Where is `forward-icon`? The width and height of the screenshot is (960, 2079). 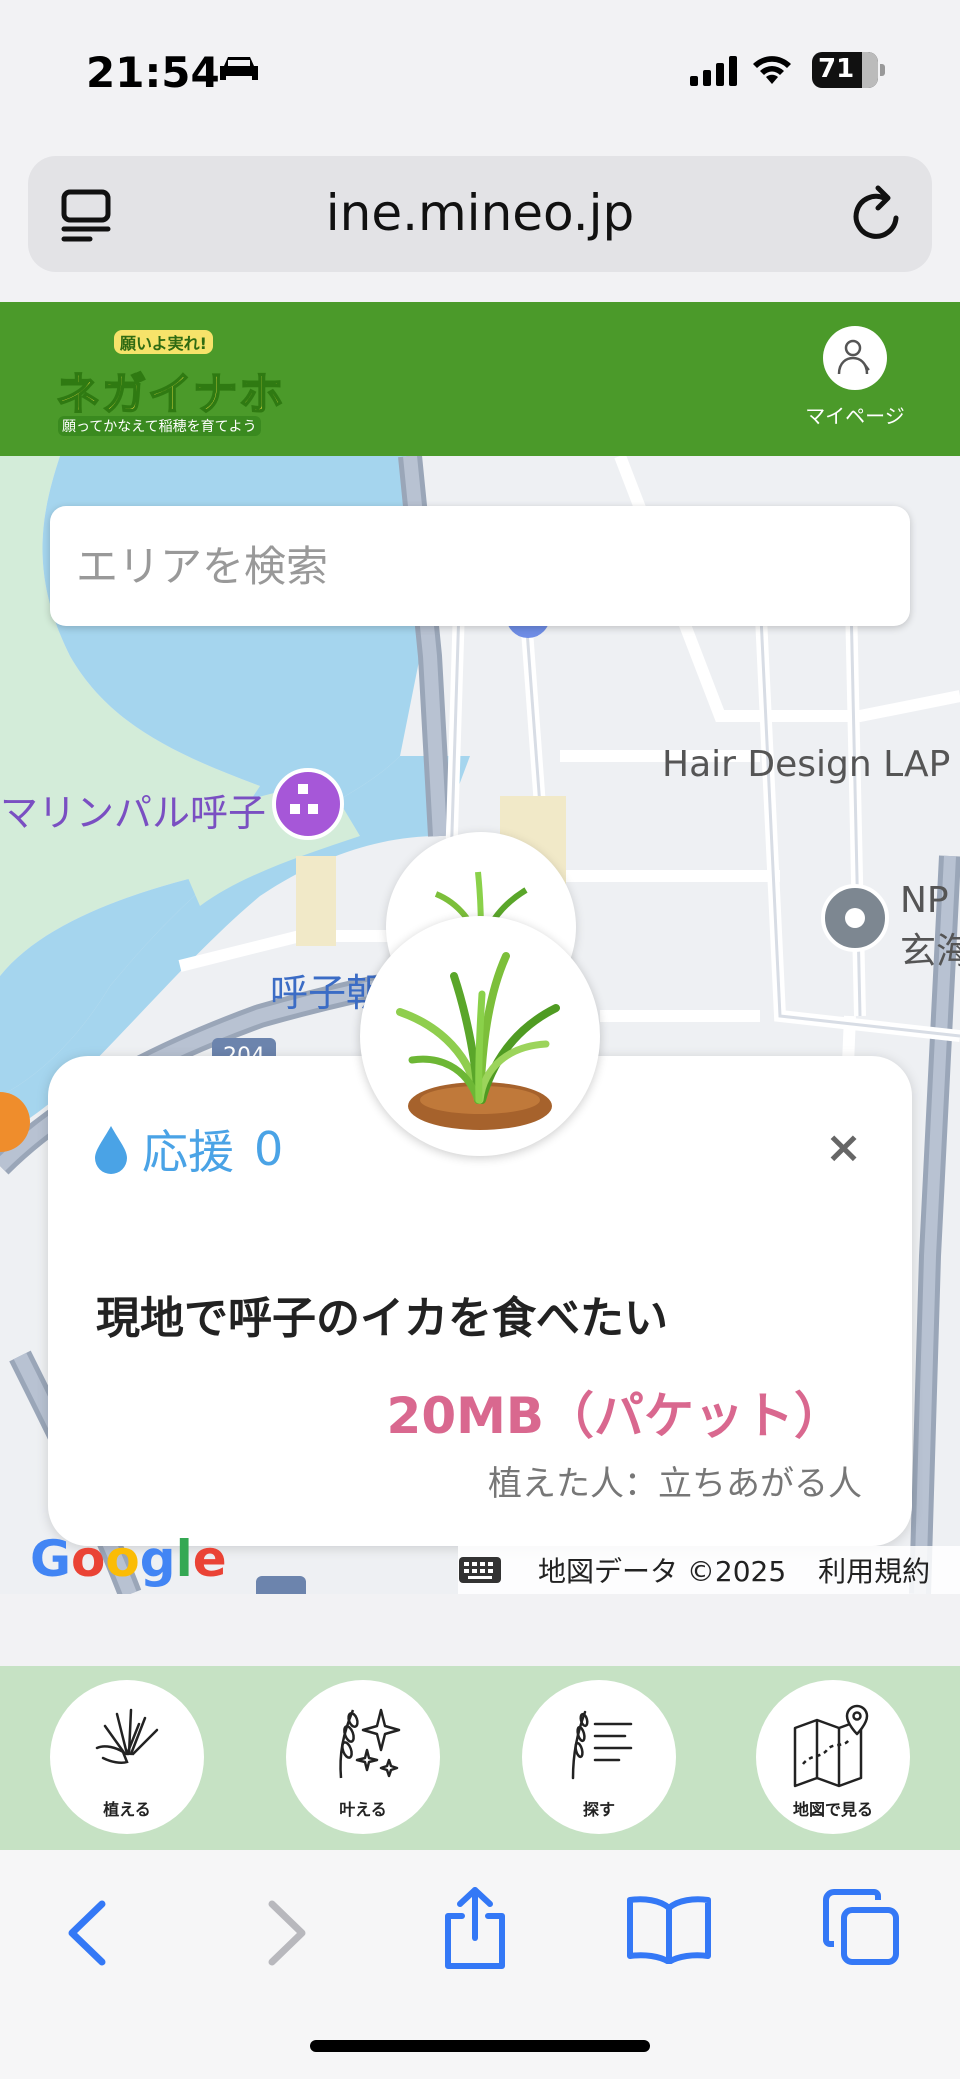
forward-icon is located at coordinates (287, 1933).